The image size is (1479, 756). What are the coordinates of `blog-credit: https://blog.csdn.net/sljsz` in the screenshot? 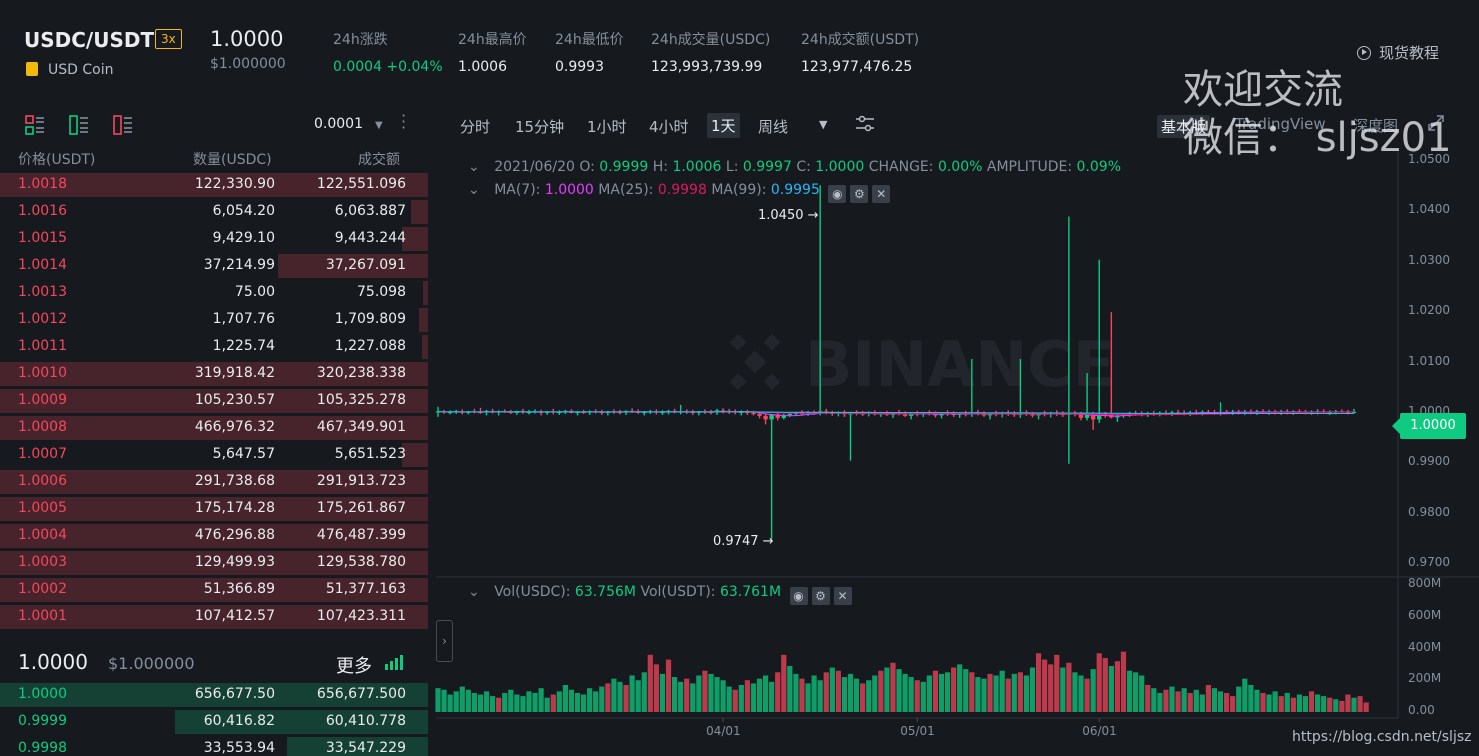 It's located at (1382, 737).